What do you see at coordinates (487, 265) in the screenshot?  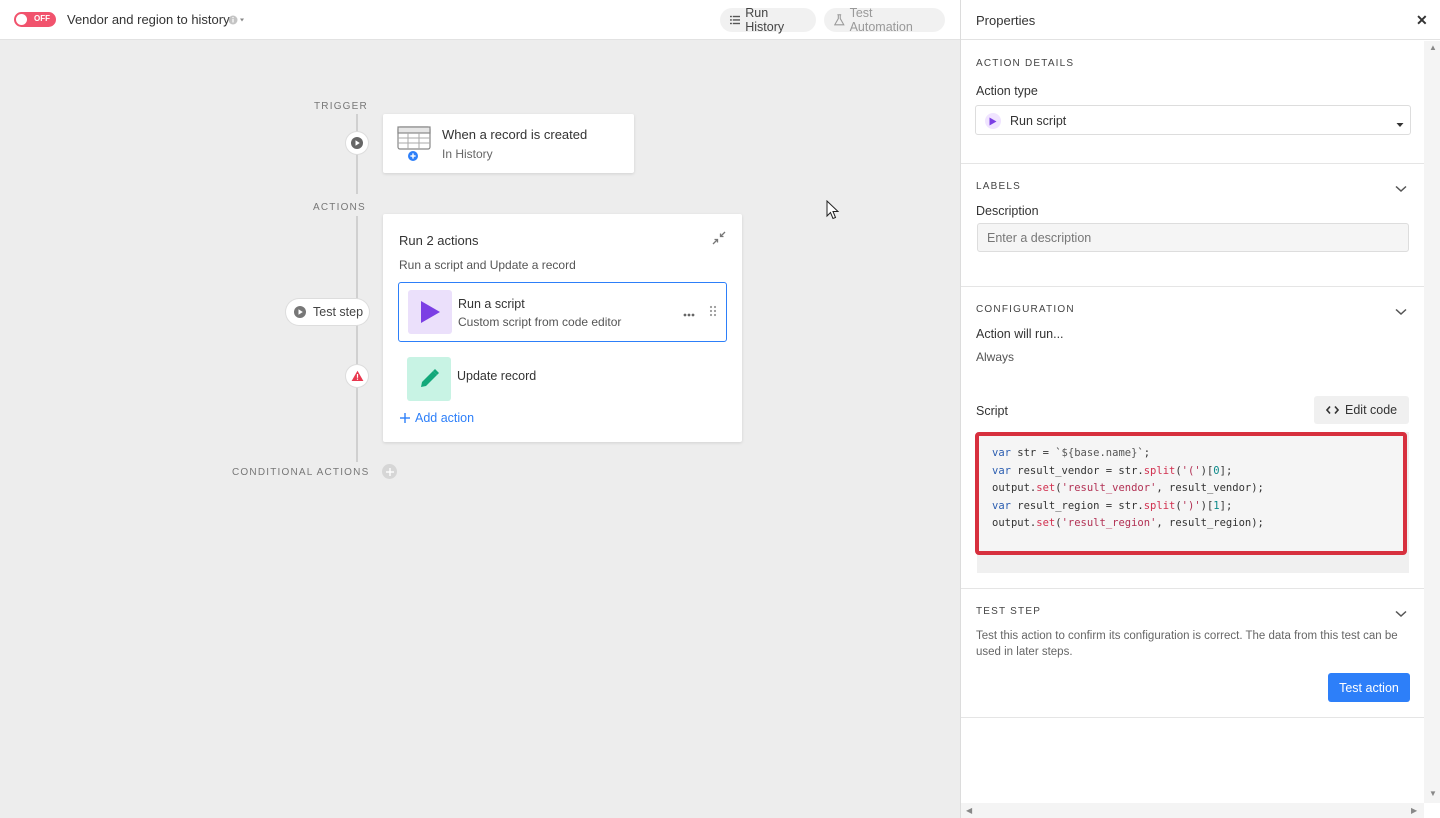 I see `actions-group-subtitle: Run a script and Update a record` at bounding box center [487, 265].